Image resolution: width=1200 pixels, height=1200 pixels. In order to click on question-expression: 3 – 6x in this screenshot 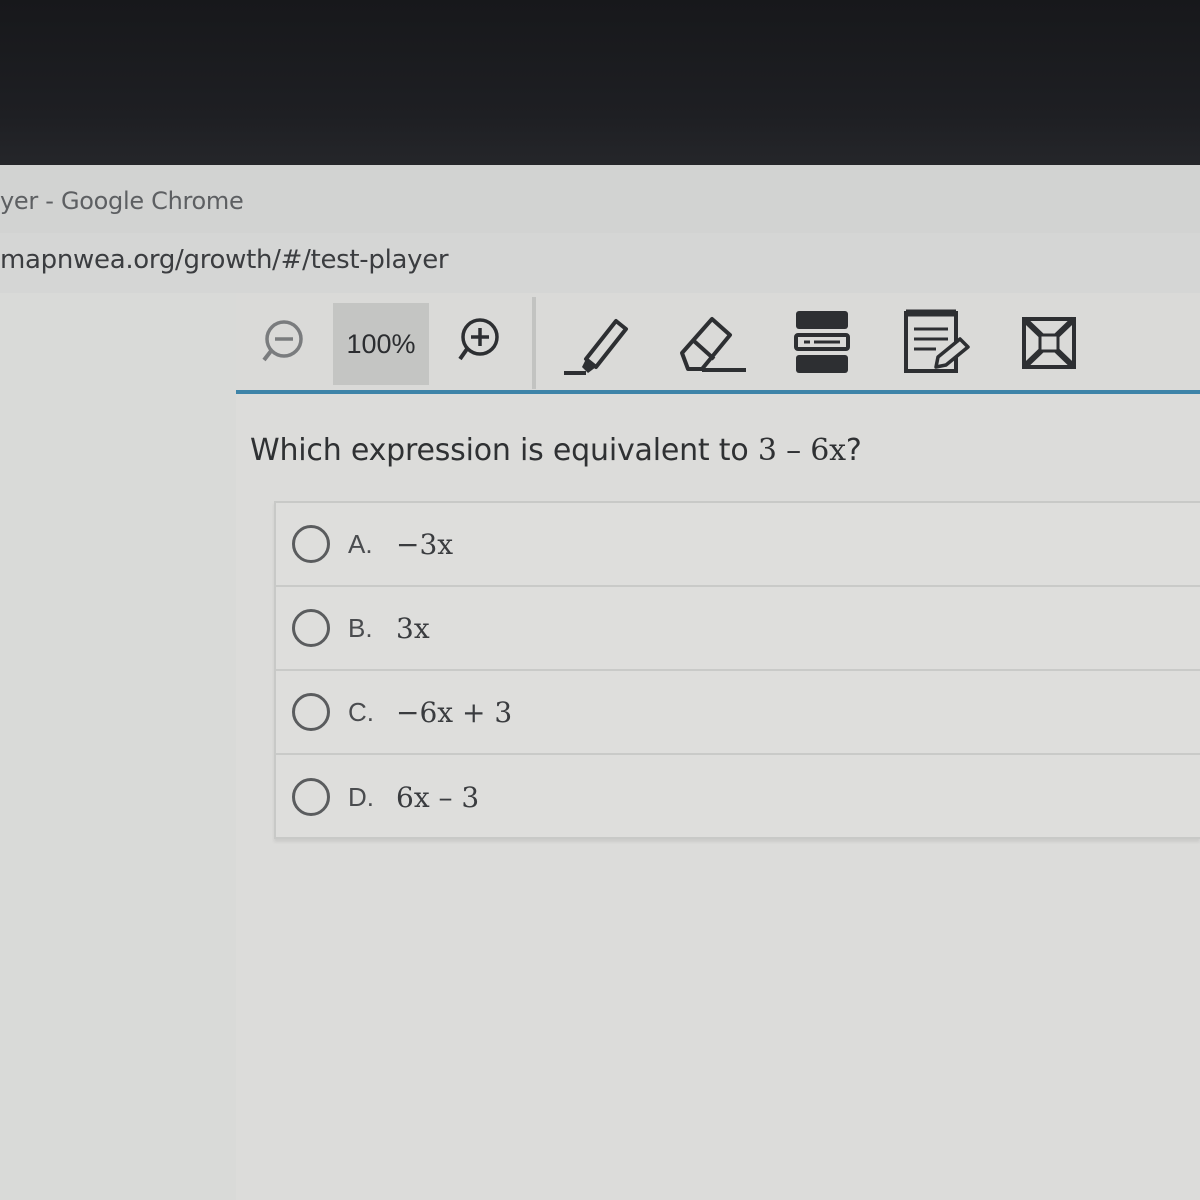, I will do `click(801, 450)`.